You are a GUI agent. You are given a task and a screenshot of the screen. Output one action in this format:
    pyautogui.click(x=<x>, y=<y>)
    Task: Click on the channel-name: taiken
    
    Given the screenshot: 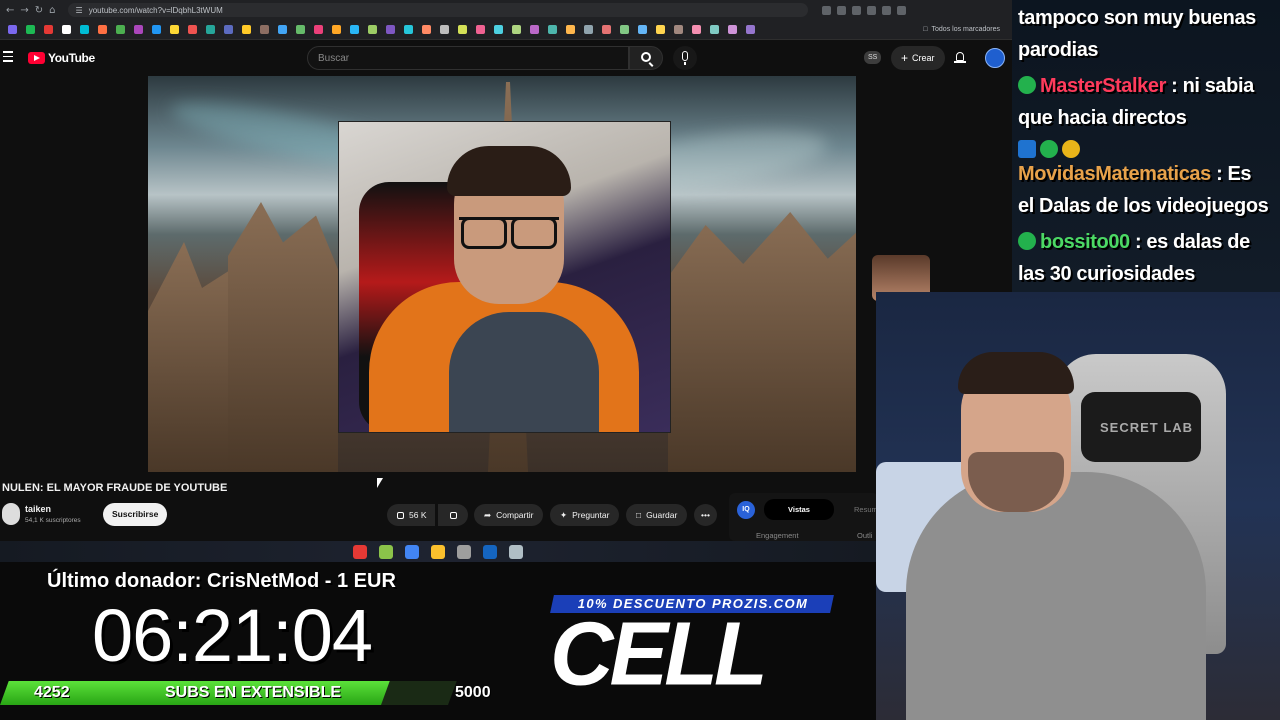 What is the action you would take?
    pyautogui.click(x=38, y=509)
    